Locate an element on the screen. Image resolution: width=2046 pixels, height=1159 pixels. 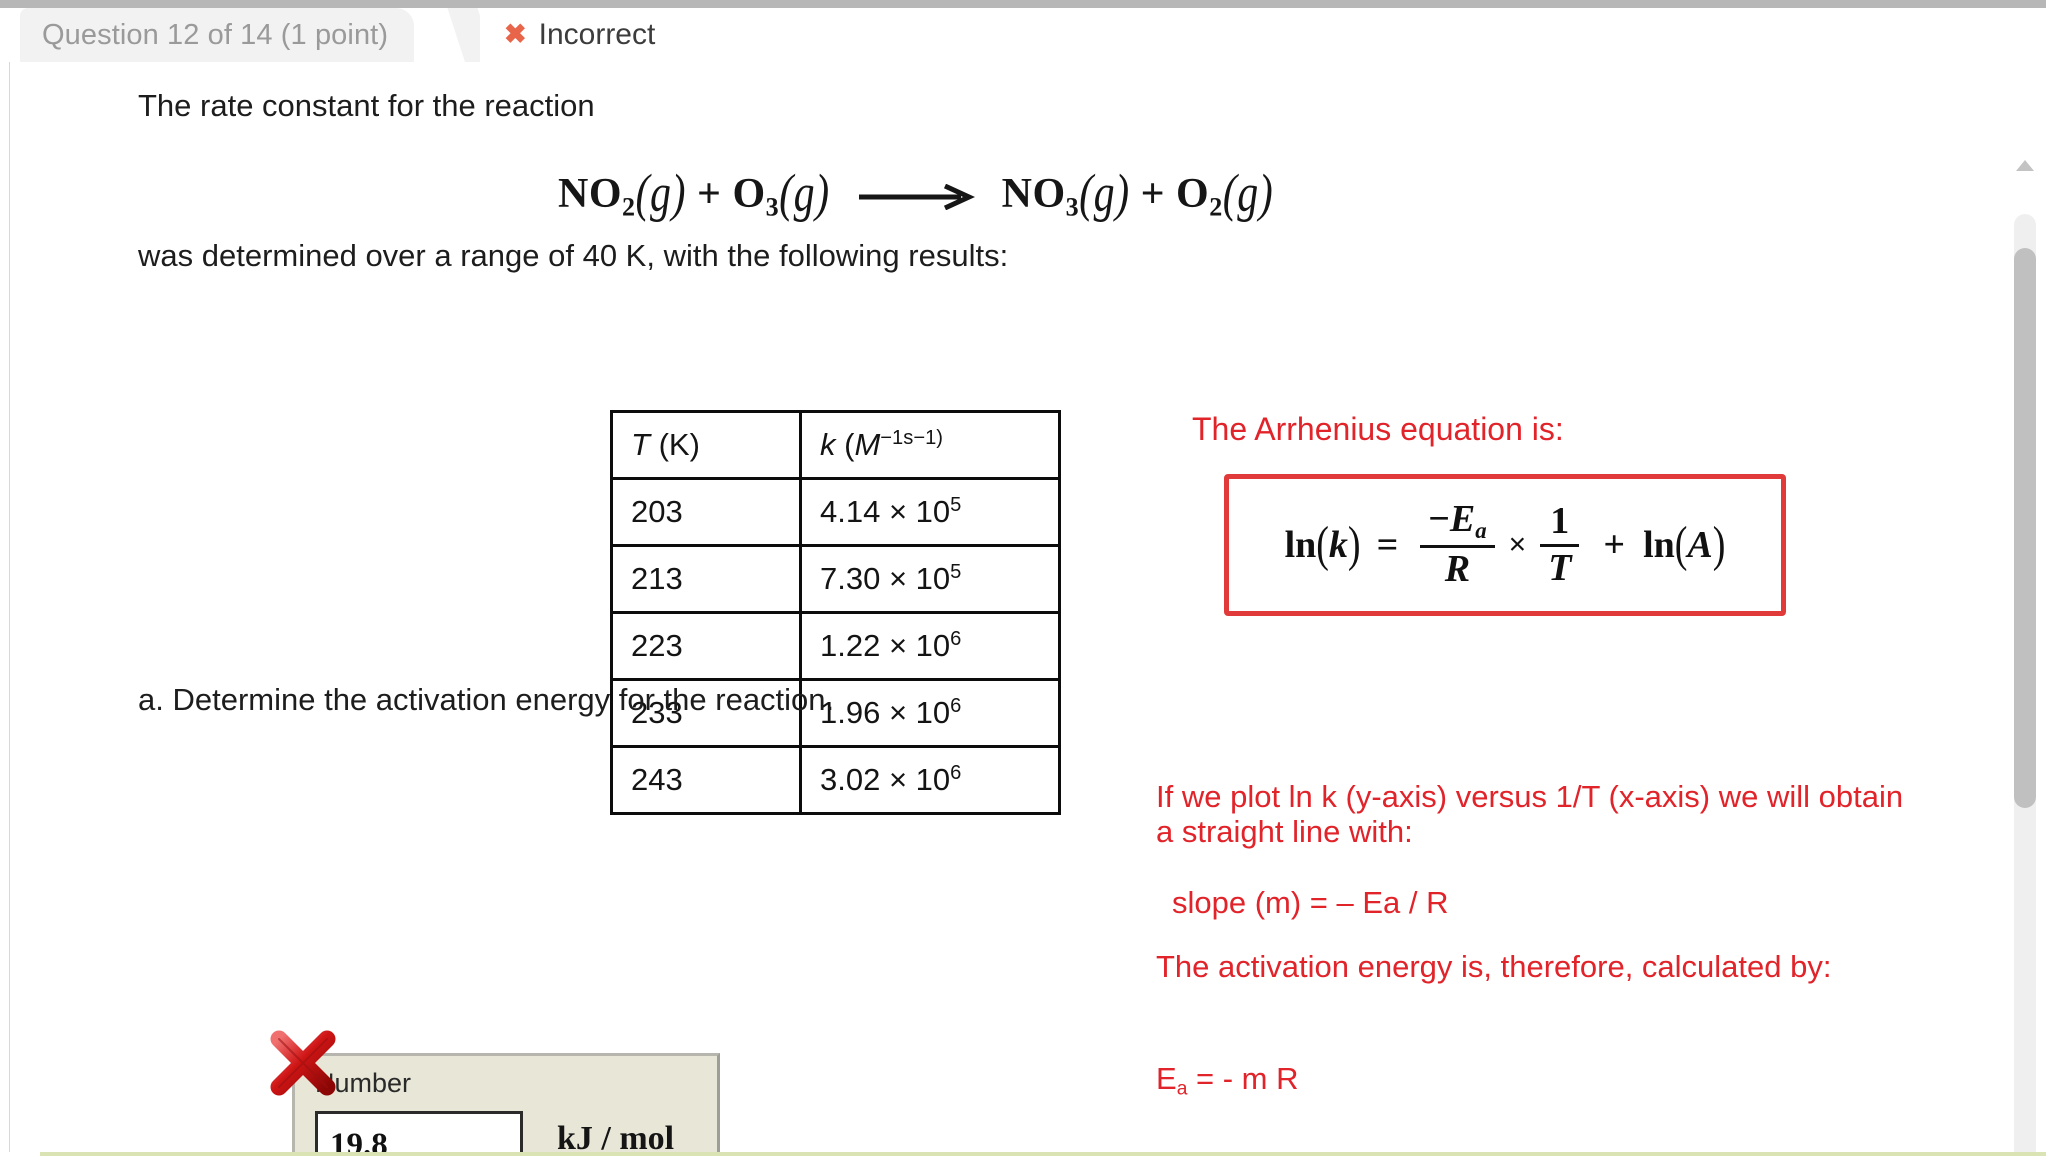
product-1-subscript: 3 is located at coordinates (1072, 207).